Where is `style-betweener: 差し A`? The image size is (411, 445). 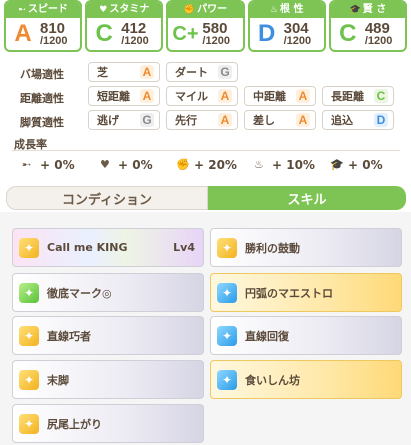
style-betweener: 差し A is located at coordinates (280, 120).